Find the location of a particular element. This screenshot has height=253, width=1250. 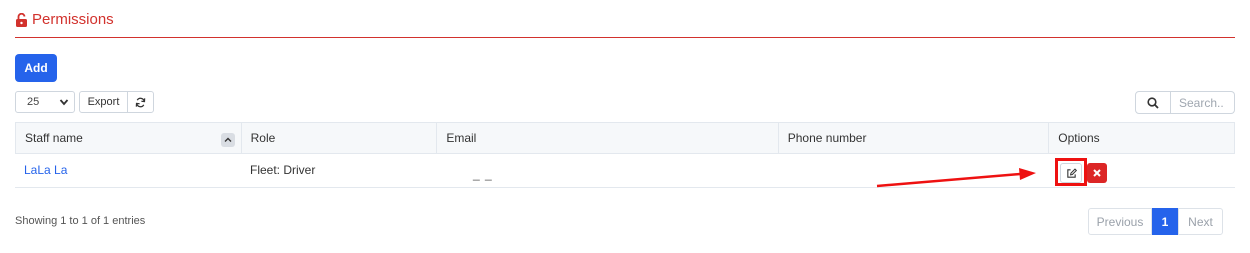

chevron-up-icon is located at coordinates (228, 139).